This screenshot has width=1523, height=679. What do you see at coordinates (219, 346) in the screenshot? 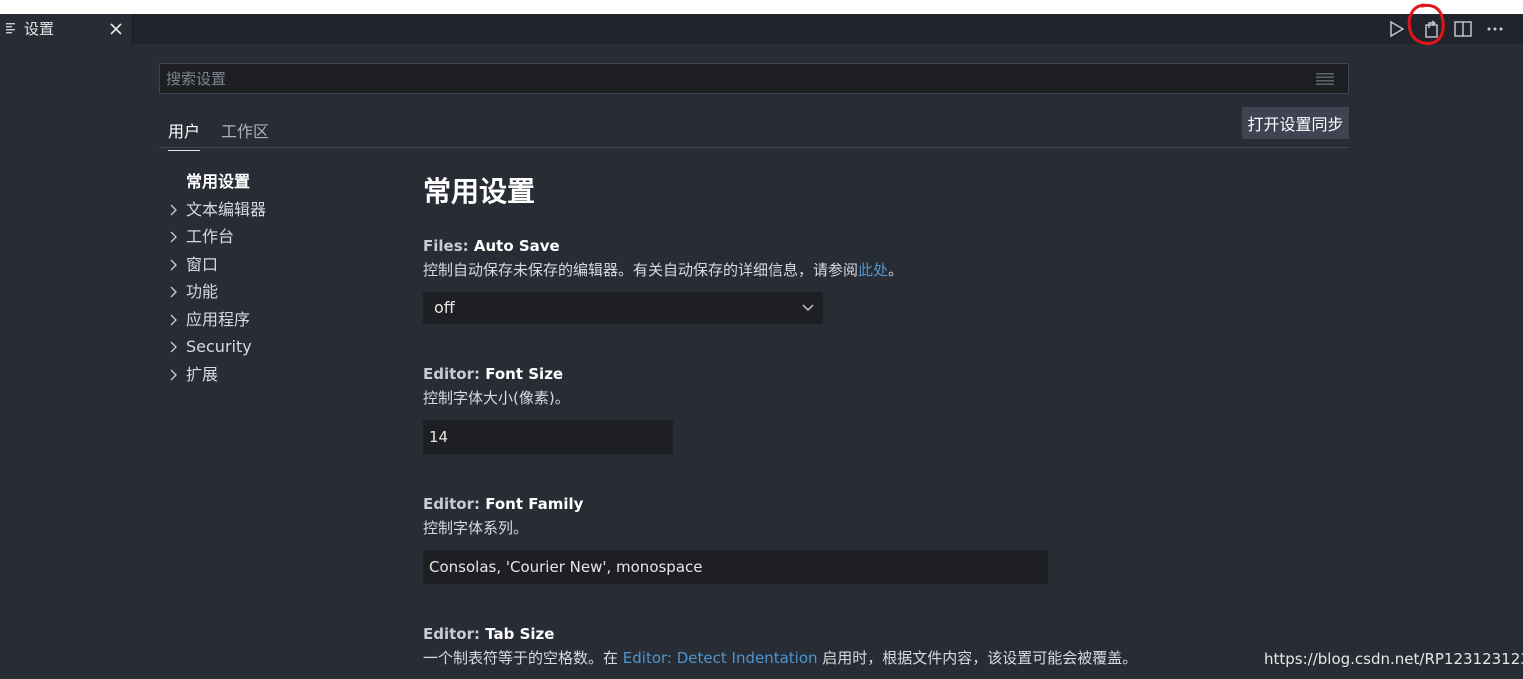
I see `toc-item-label: Security` at bounding box center [219, 346].